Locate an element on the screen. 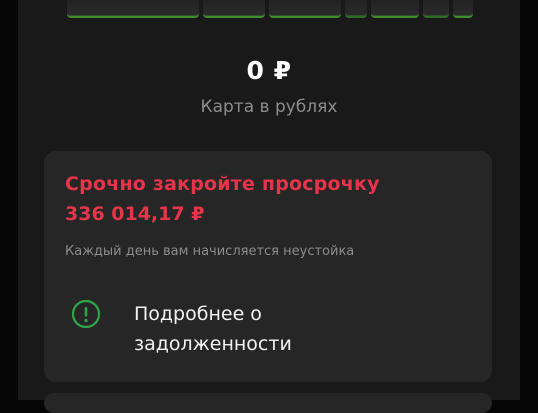  card-carousel is located at coordinates (277, 9).